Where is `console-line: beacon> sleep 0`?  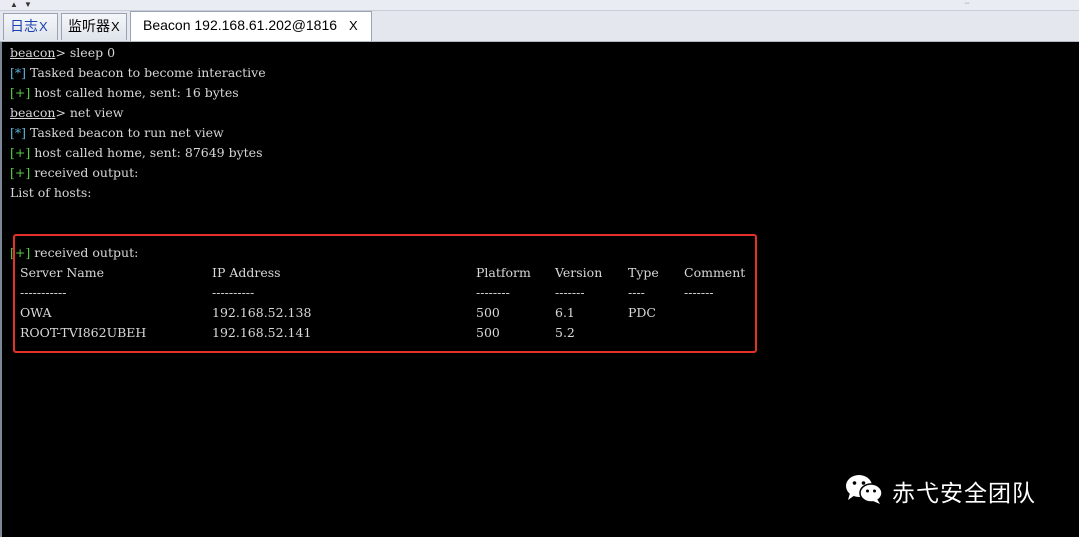
console-line: beacon> sleep 0 is located at coordinates (62, 53).